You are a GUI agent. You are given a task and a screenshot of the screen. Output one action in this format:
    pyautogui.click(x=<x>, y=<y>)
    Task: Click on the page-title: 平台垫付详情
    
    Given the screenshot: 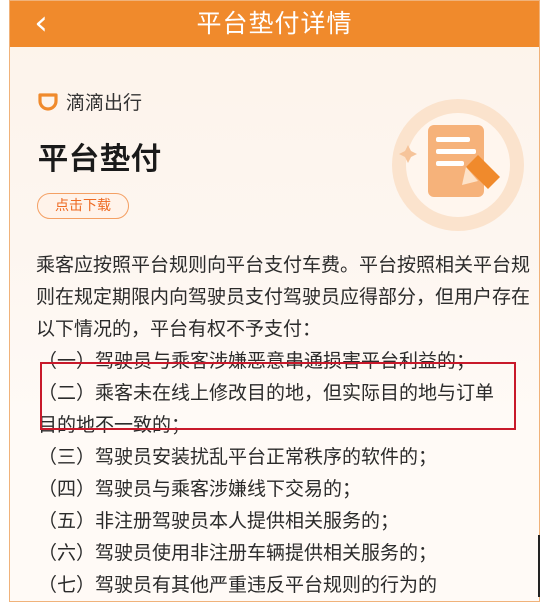 What is the action you would take?
    pyautogui.click(x=274, y=23)
    